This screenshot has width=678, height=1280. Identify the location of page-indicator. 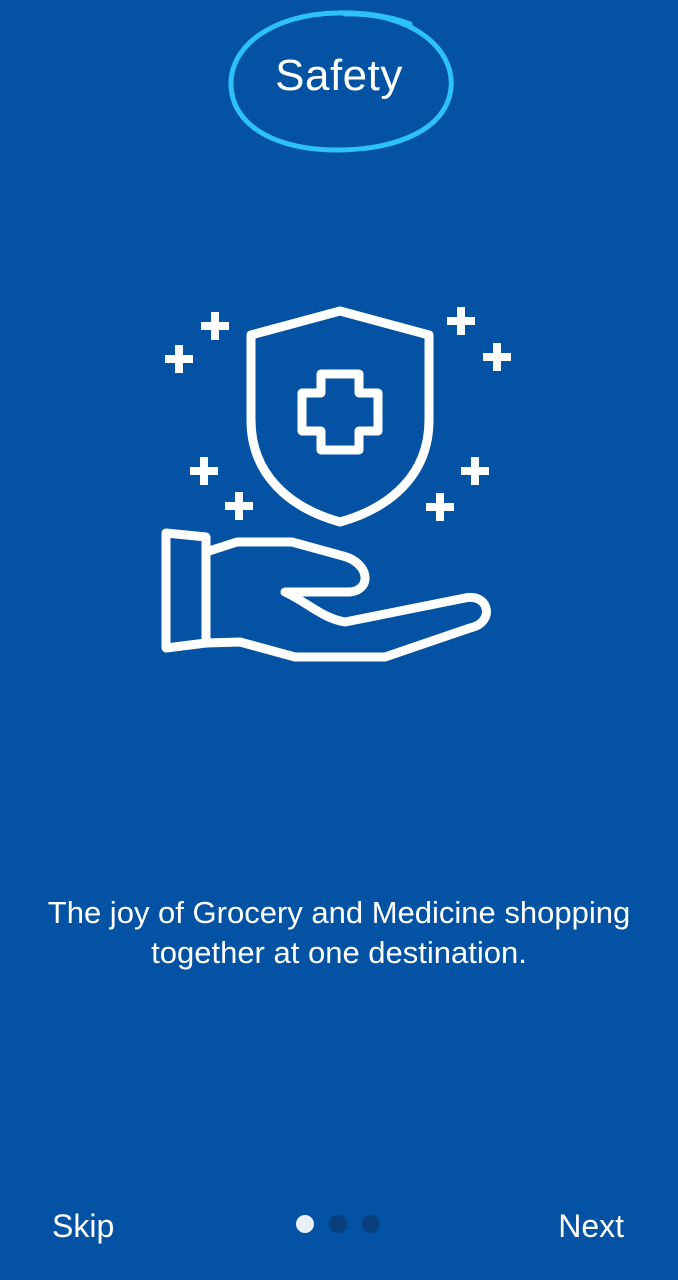
(338, 1225).